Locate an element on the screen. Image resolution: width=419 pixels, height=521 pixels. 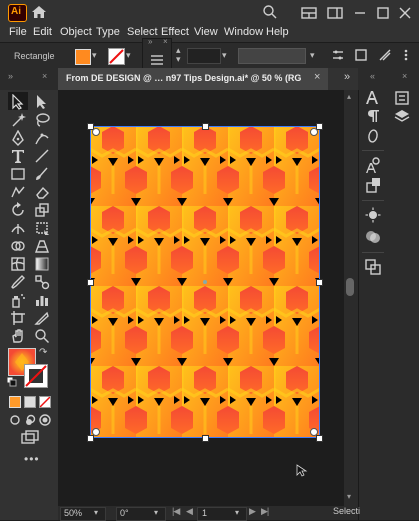
workspace-icon is located at coordinates (335, 13).